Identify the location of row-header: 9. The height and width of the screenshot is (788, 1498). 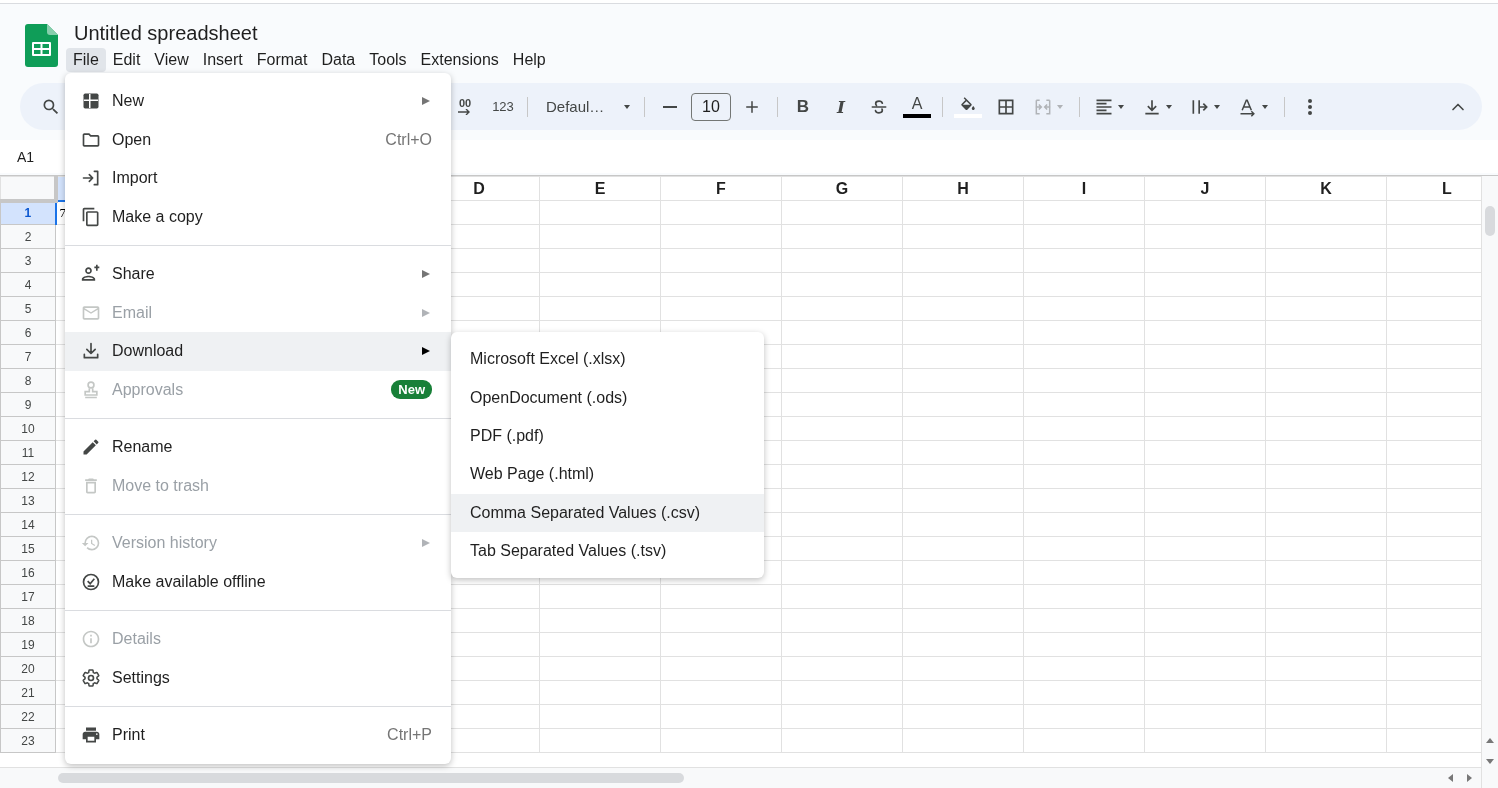
(28, 404).